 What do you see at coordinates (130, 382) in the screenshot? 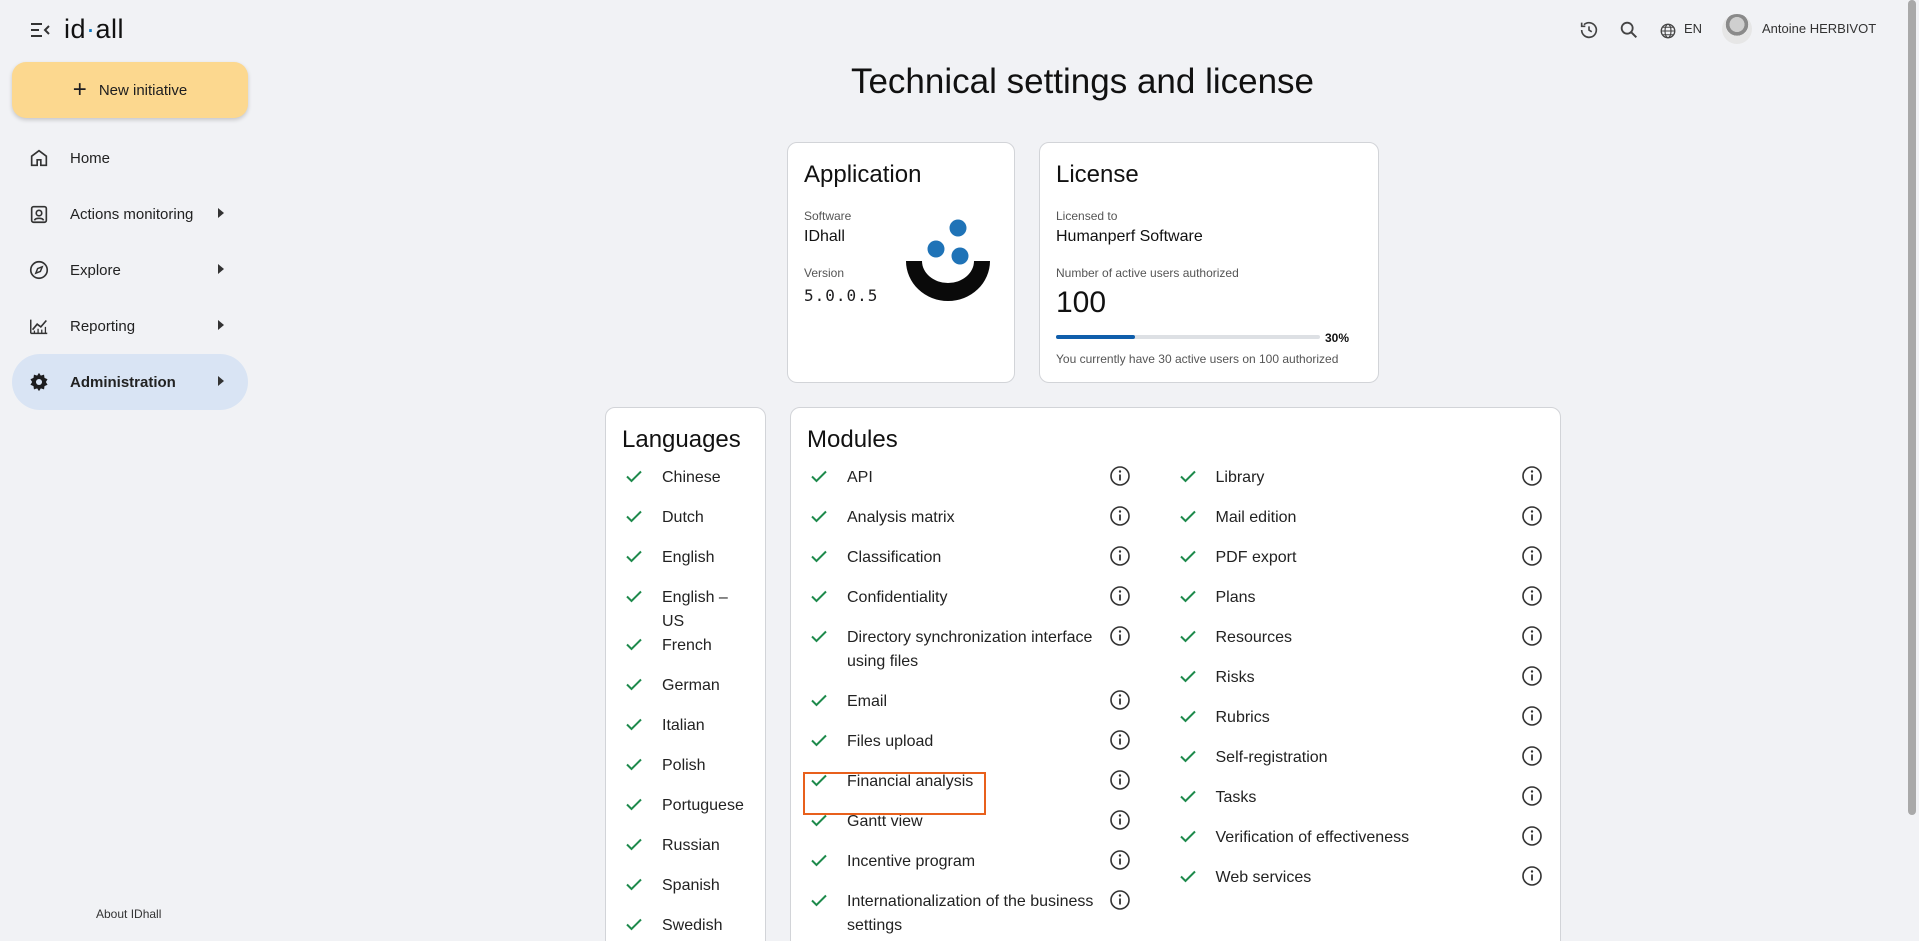
I see `sidebar-item-administration: Administration` at bounding box center [130, 382].